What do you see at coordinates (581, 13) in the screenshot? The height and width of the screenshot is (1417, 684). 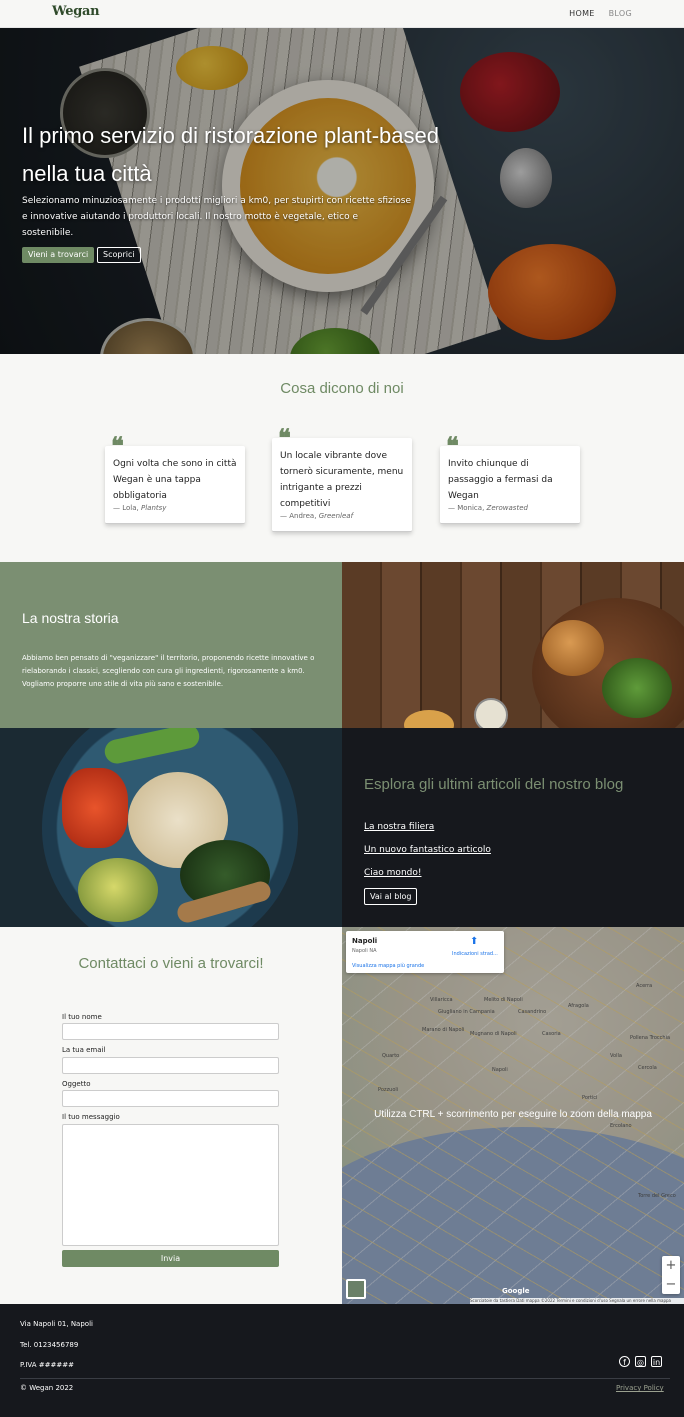 I see `nav-home-link: HOME` at bounding box center [581, 13].